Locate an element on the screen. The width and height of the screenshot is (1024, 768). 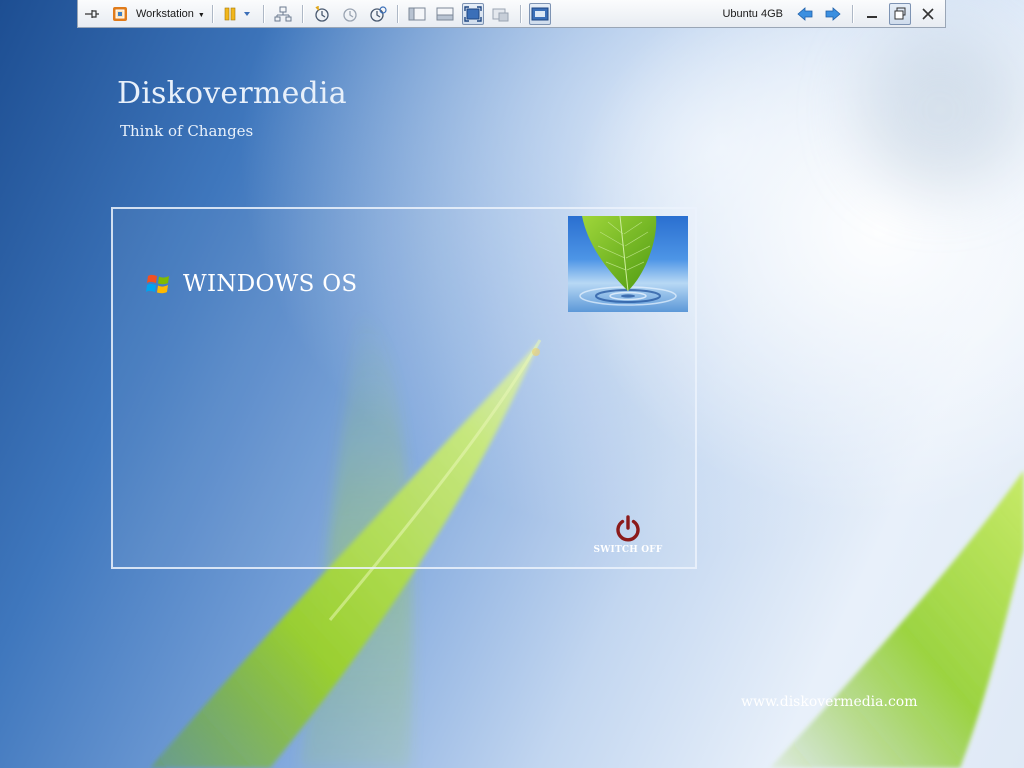
full-screen-button is located at coordinates (472, 13).